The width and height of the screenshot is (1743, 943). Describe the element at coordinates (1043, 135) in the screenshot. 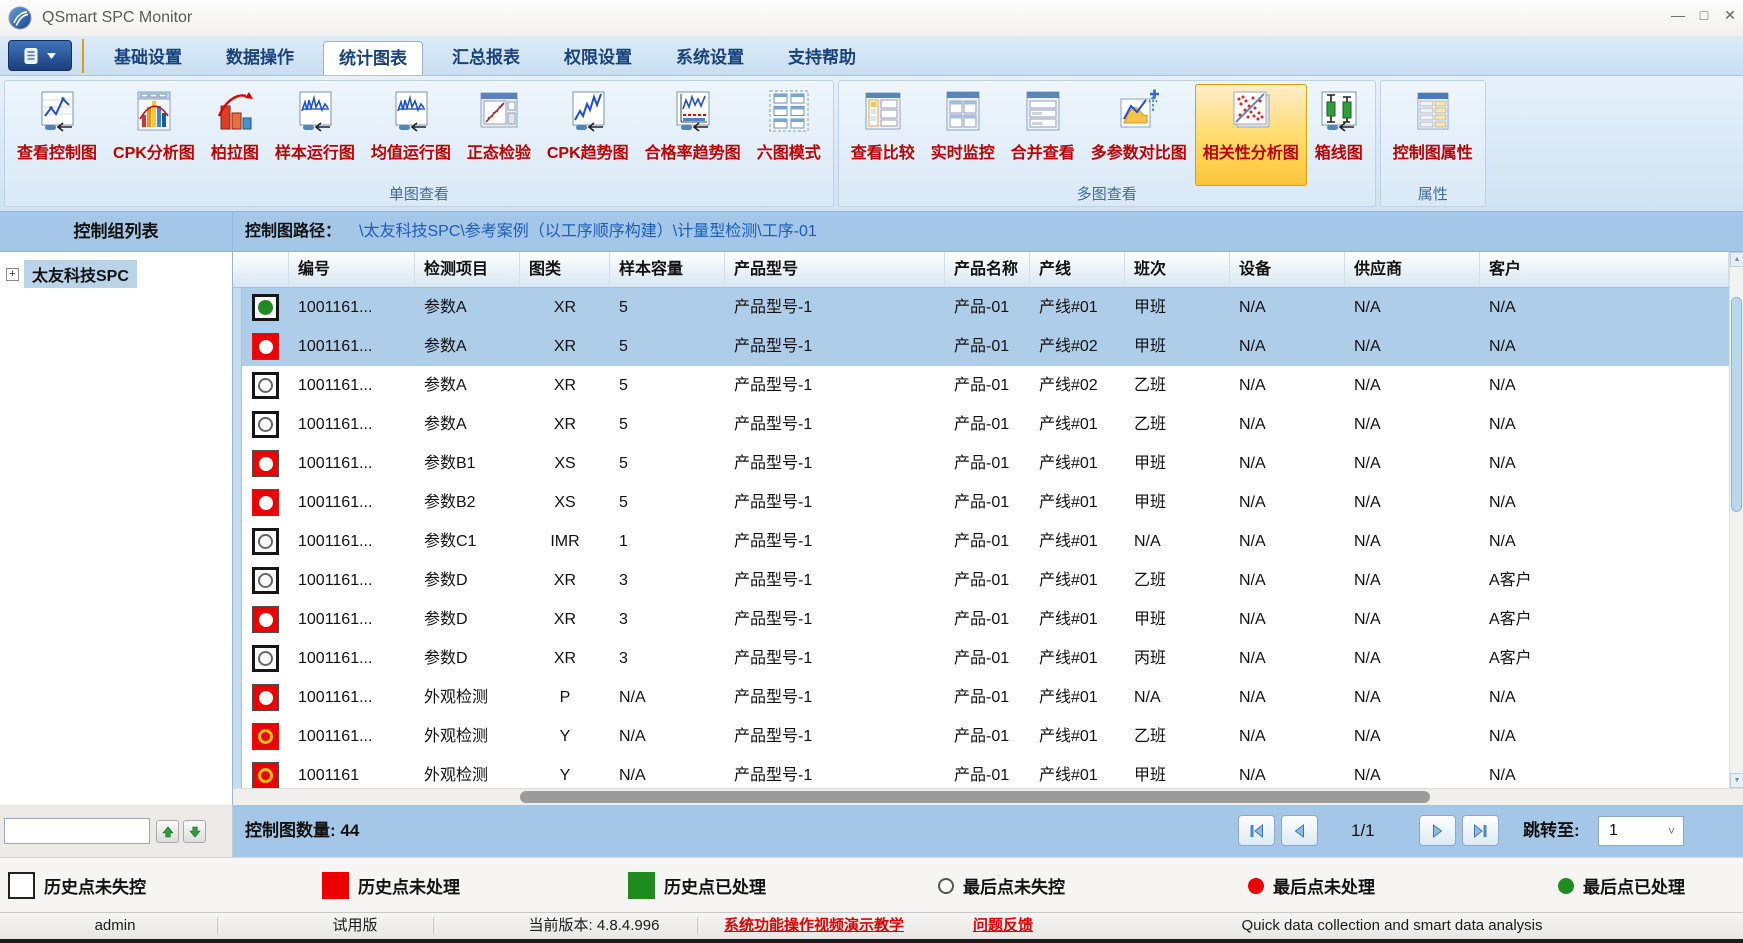

I see `merge-button: 合并查看` at that location.